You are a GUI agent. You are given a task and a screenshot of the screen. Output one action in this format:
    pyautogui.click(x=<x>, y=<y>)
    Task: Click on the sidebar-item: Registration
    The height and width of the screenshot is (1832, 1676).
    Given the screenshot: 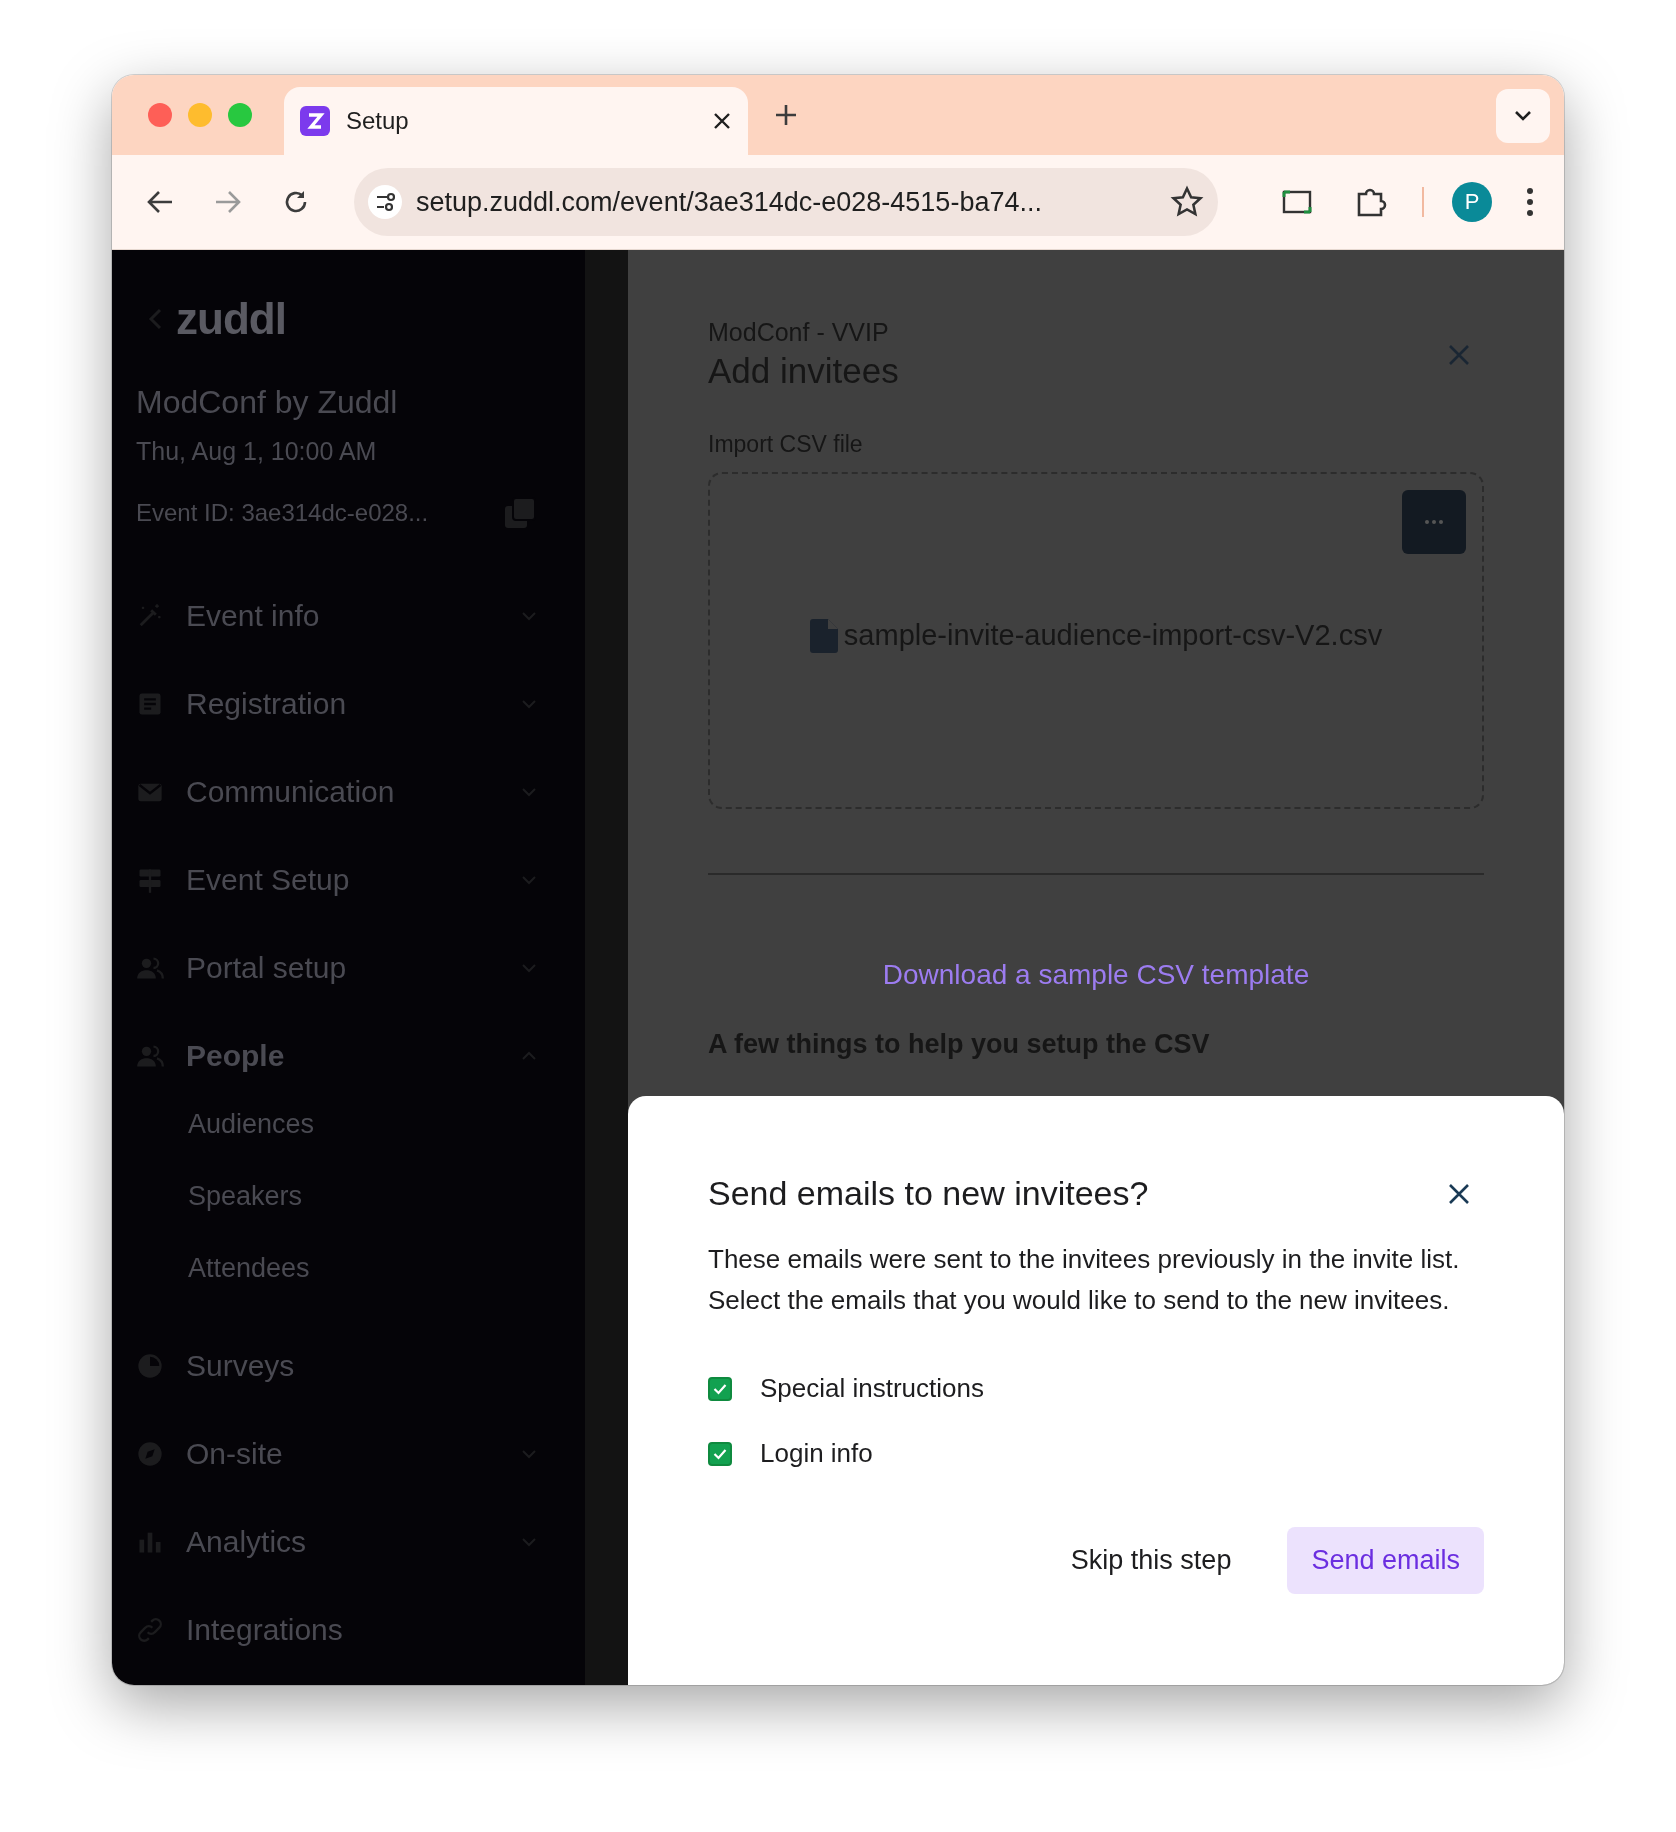 What is the action you would take?
    pyautogui.click(x=342, y=704)
    